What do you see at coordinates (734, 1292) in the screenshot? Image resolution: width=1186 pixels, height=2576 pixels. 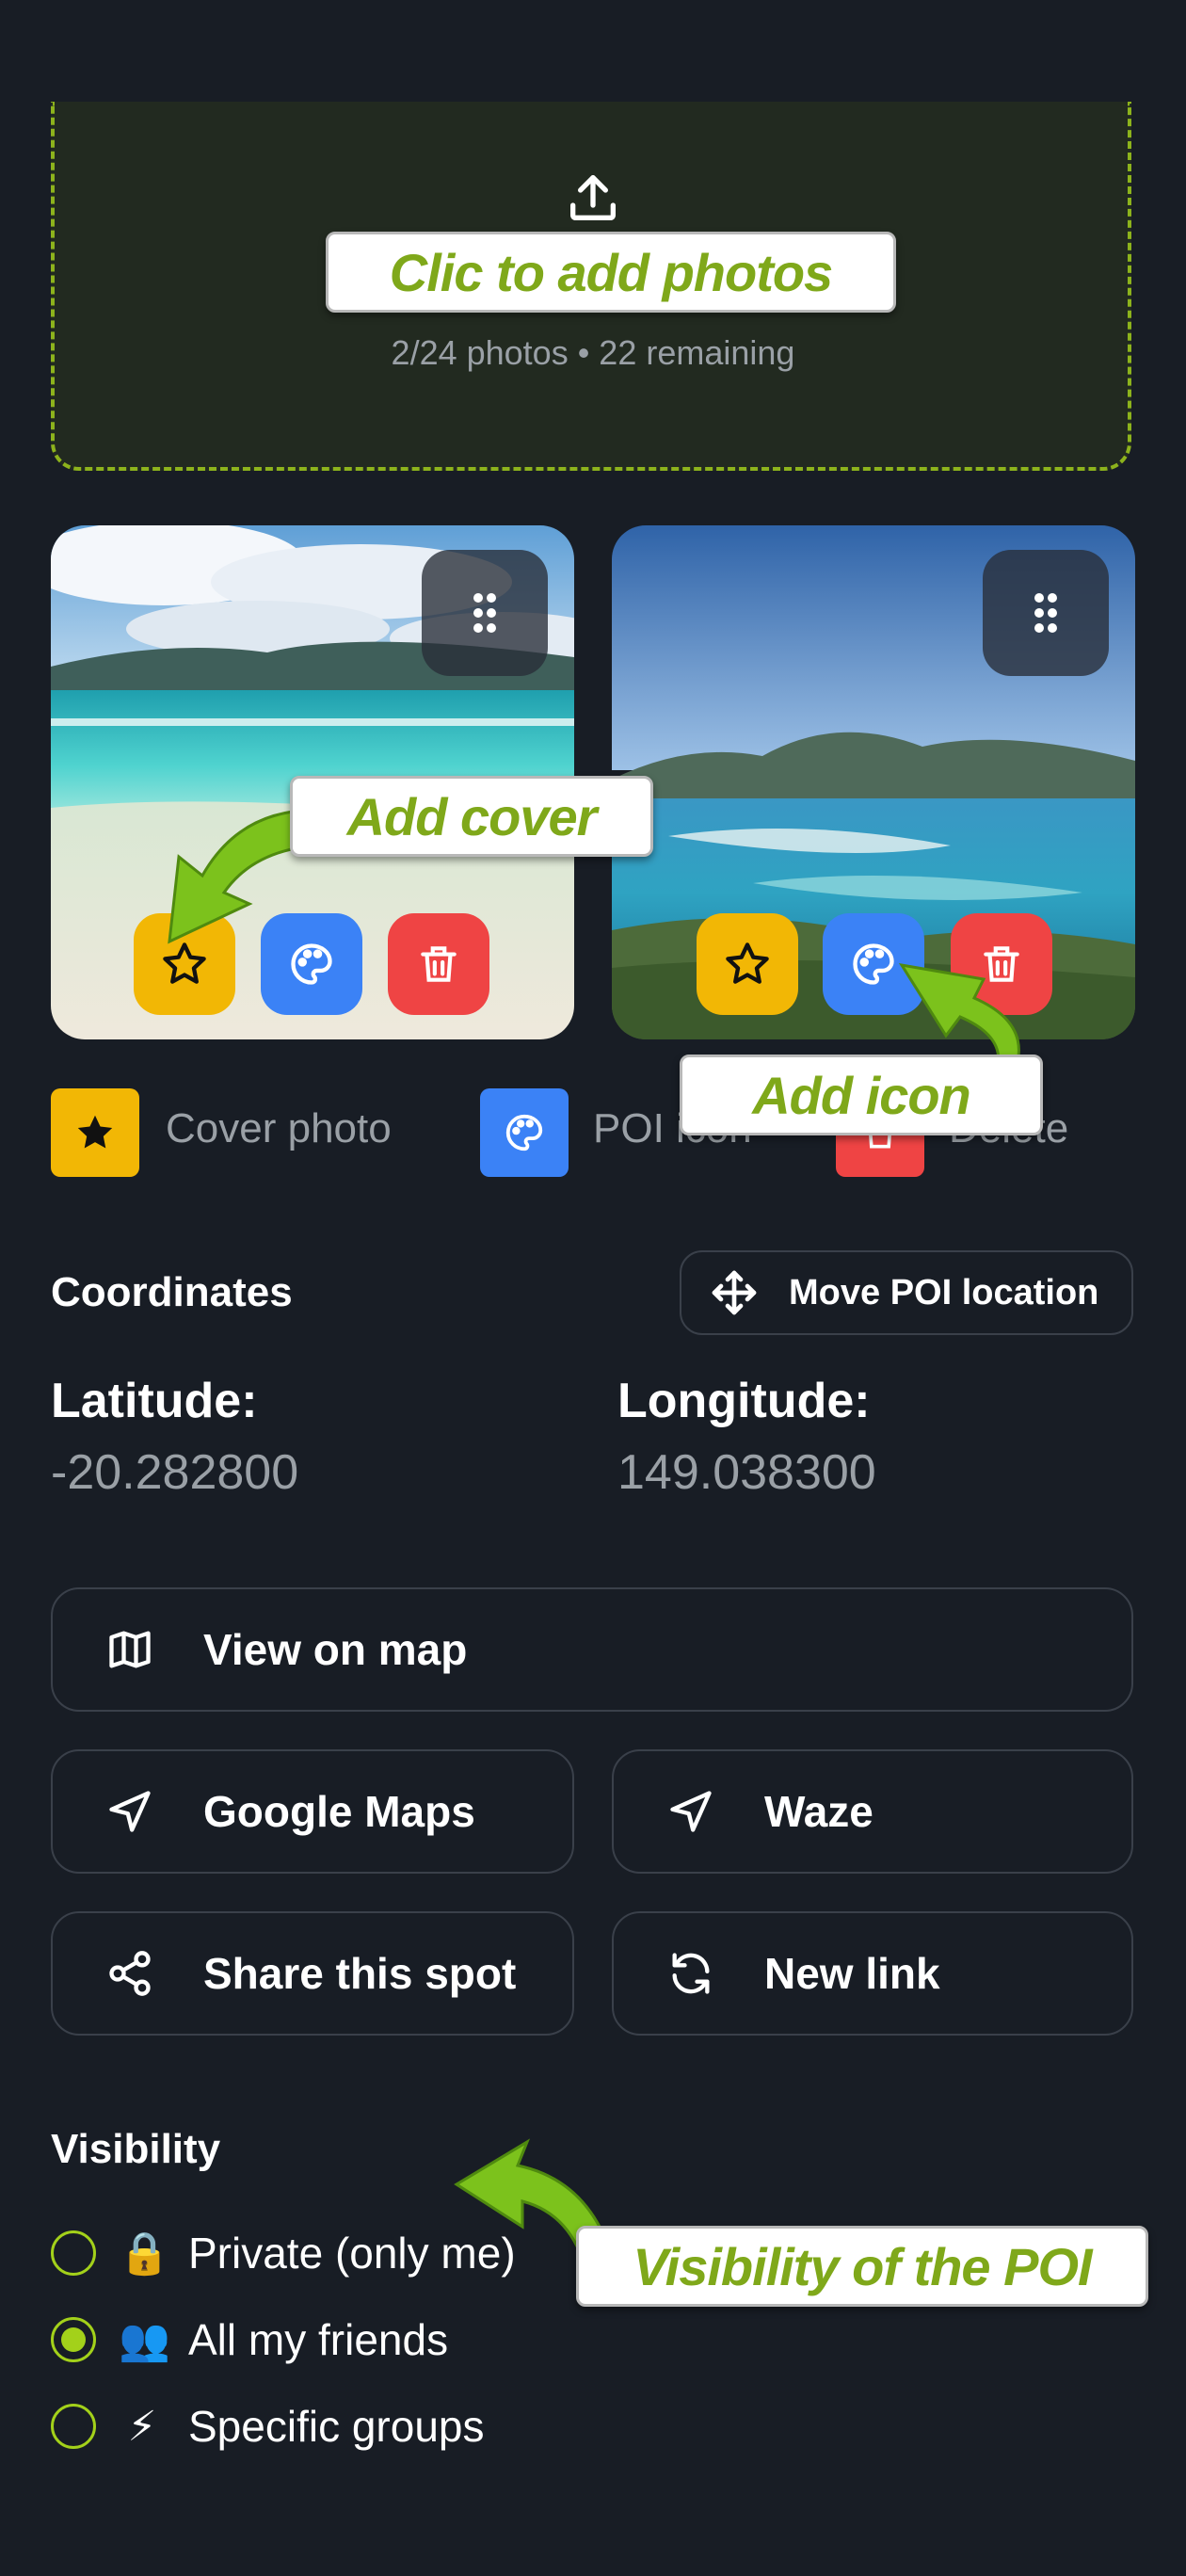 I see `move-arrows-icon` at bounding box center [734, 1292].